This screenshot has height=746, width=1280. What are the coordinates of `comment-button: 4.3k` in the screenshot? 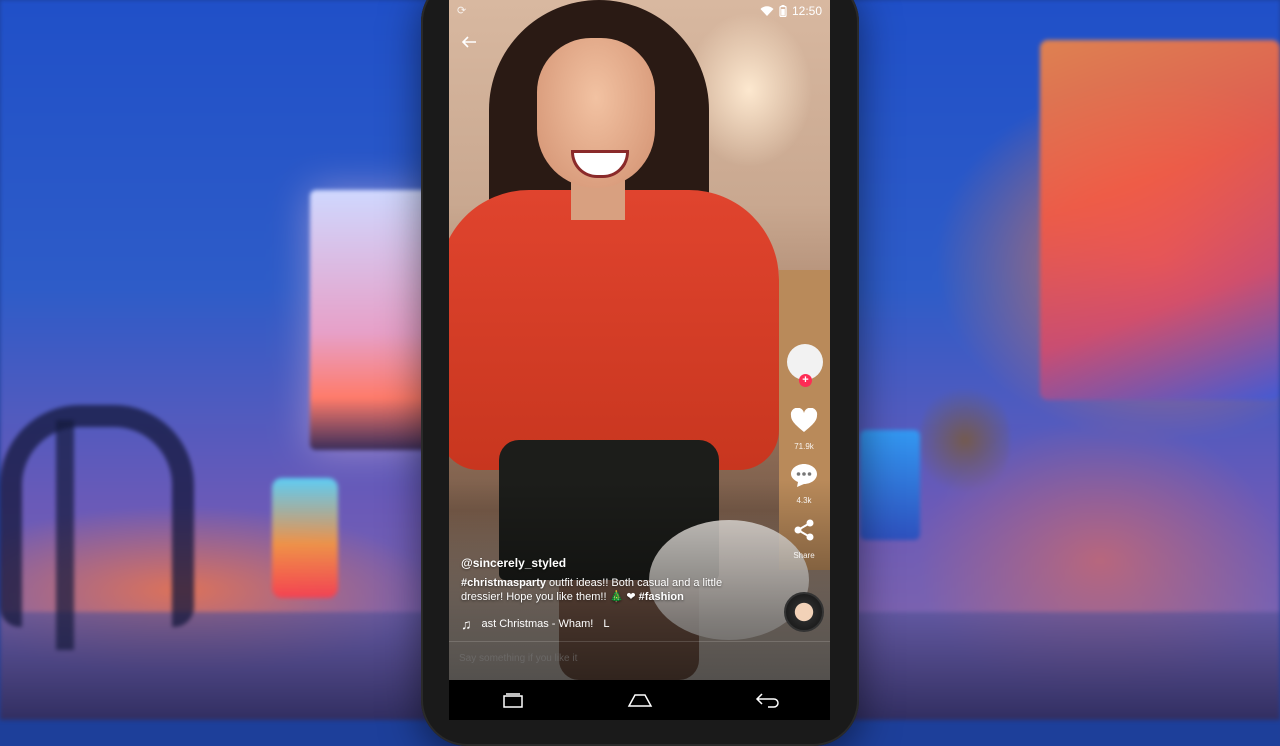 It's located at (804, 483).